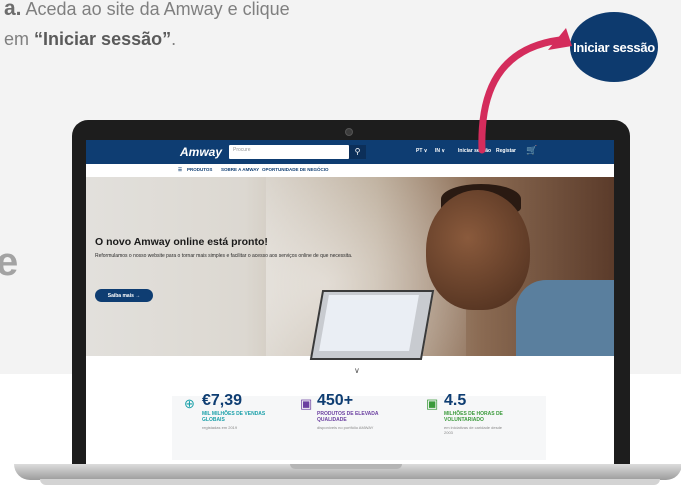 This screenshot has height=501, width=681. I want to click on instruction-line-1: Aceda ao site da Amway e clique, so click(157, 9).